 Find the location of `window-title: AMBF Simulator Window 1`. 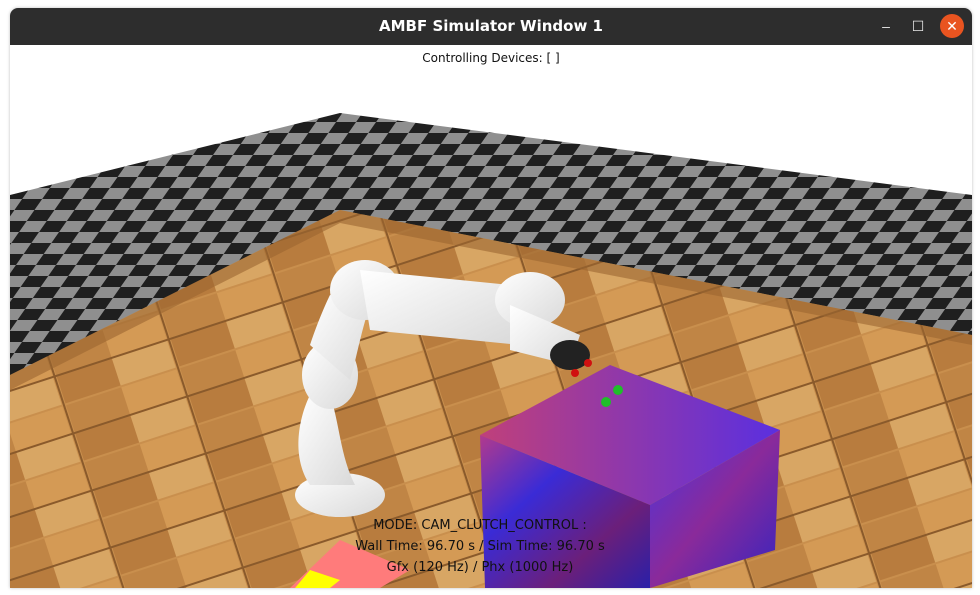

window-title: AMBF Simulator Window 1 is located at coordinates (491, 26).